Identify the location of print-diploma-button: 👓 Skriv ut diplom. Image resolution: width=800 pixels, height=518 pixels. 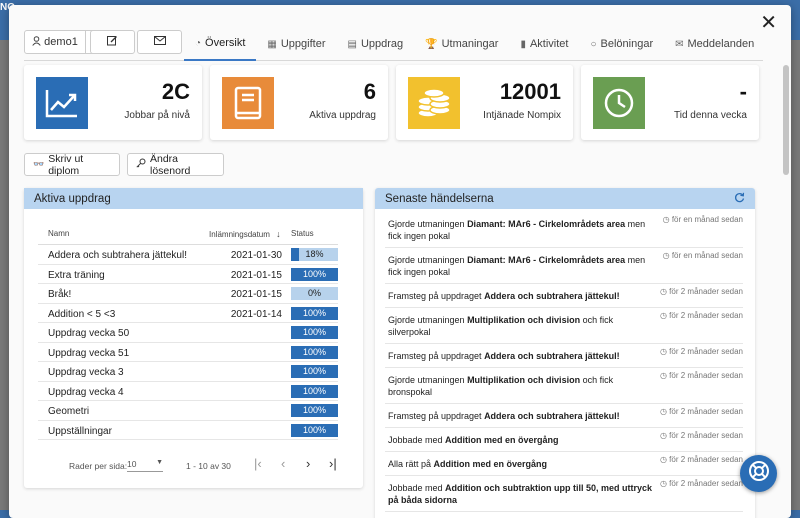
(72, 164).